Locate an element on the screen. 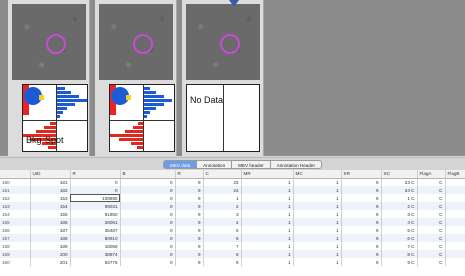 The width and height of the screenshot is (465, 276). table-row: 157 188 80910 0 9 6 1 1 9 6 CC is located at coordinates (232, 238).